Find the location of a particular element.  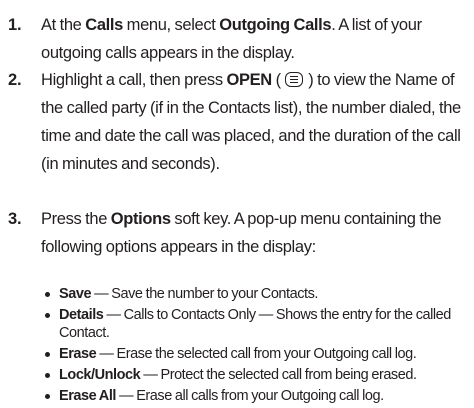

outgoing-calls-label: Outgoing Calls is located at coordinates (275, 25).